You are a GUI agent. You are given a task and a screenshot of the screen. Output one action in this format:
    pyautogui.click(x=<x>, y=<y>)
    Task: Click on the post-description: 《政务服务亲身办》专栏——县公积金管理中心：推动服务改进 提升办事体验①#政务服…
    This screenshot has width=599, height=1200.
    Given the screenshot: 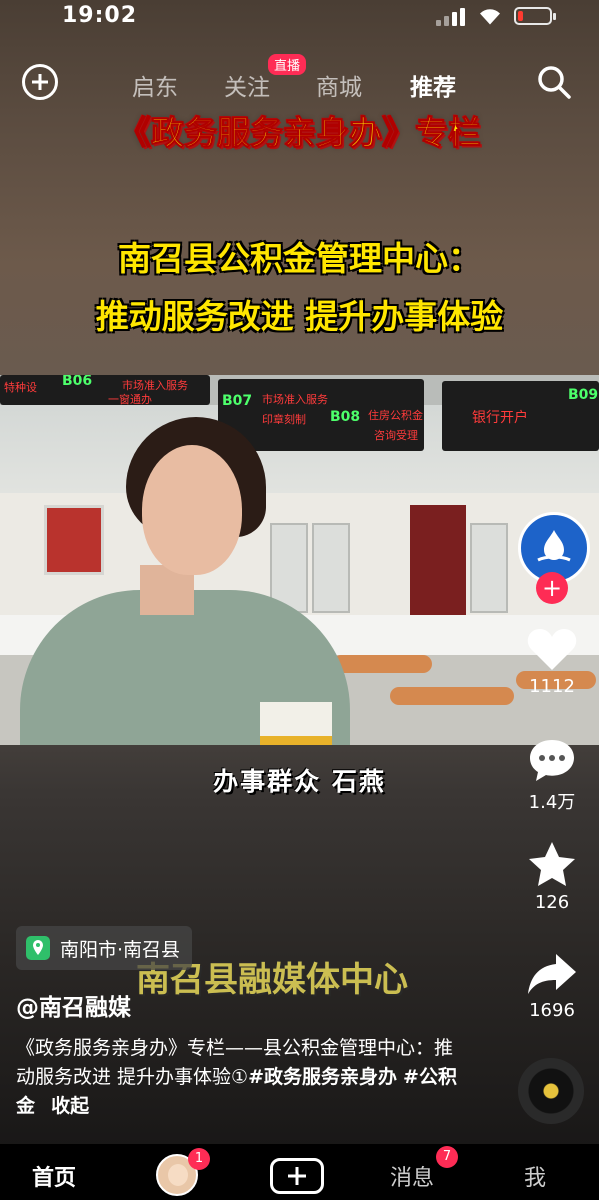 What is the action you would take?
    pyautogui.click(x=241, y=1077)
    